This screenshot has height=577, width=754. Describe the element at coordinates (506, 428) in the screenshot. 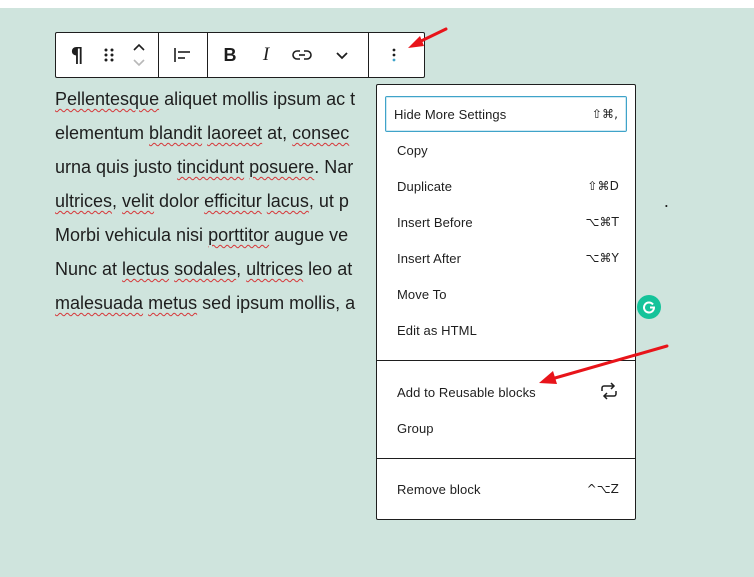

I see `menu-item-group: Group` at that location.